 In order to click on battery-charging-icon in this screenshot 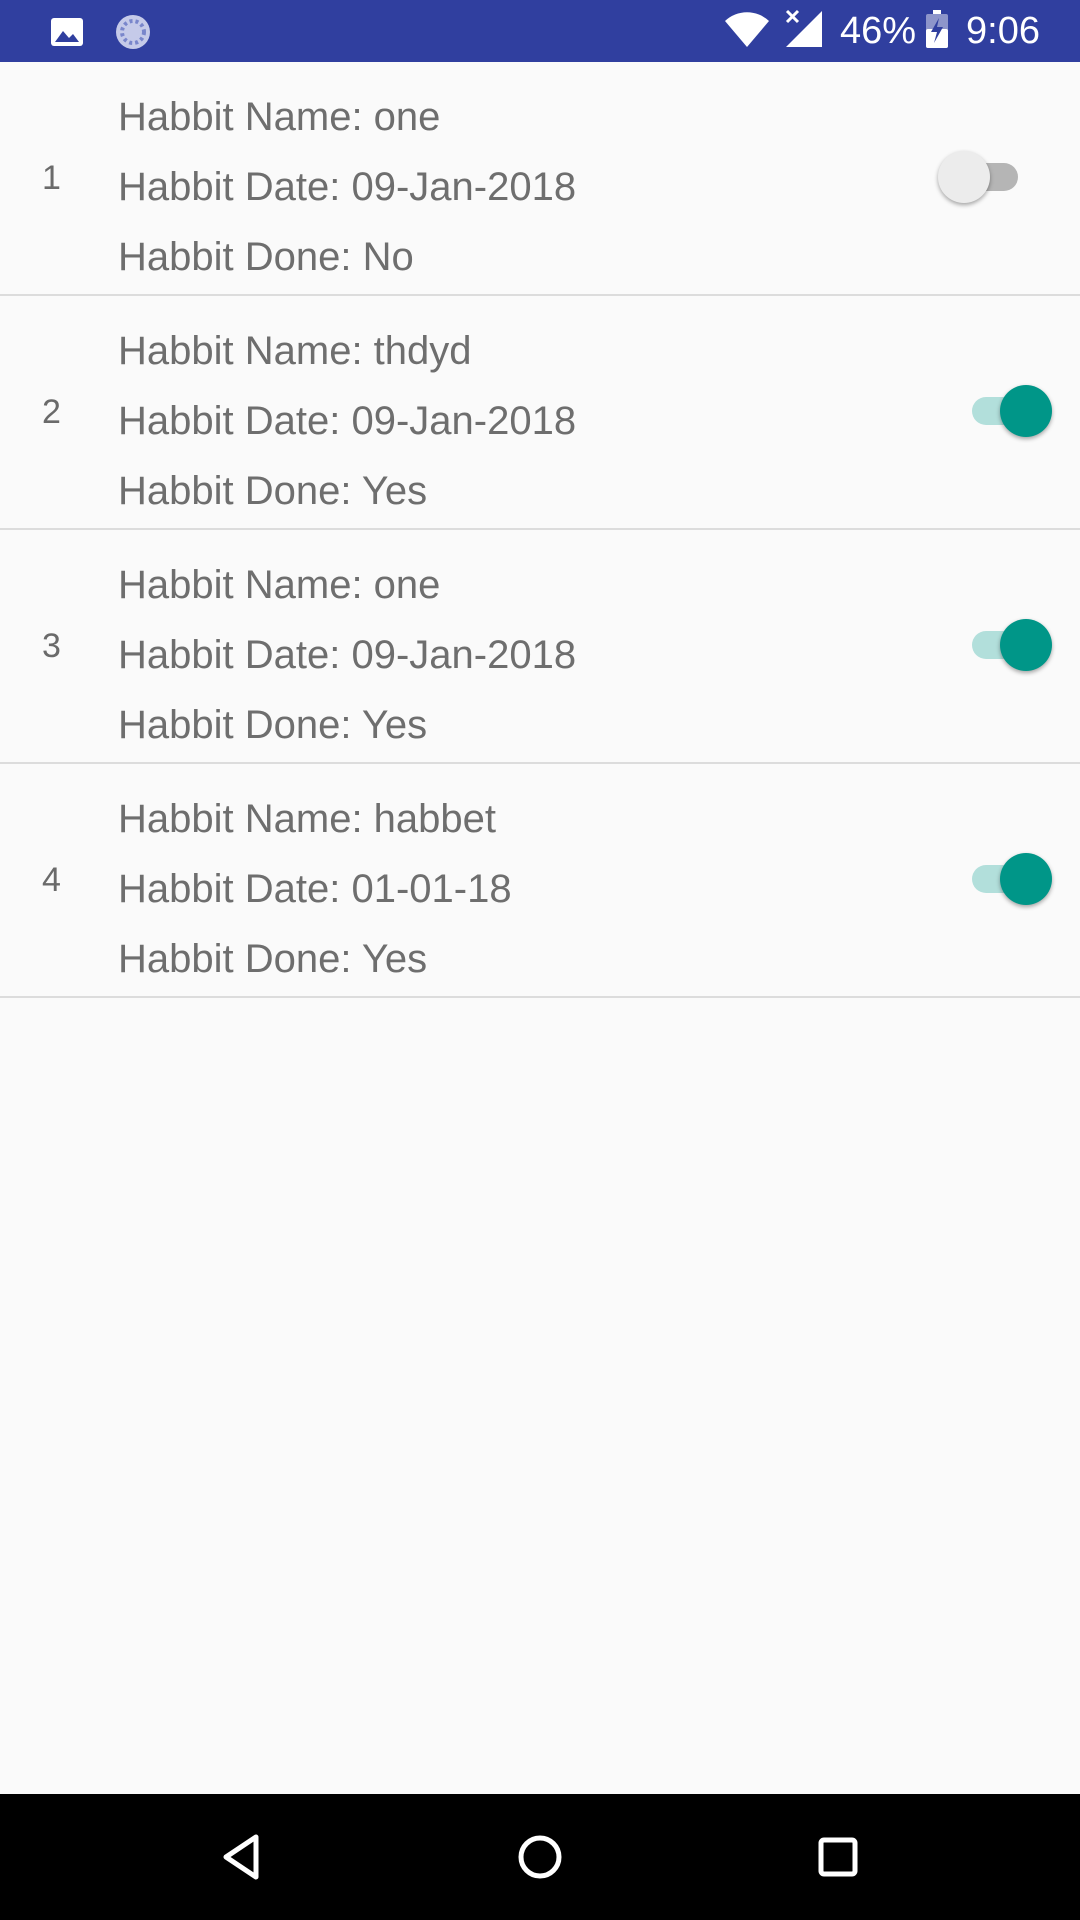, I will do `click(937, 31)`.